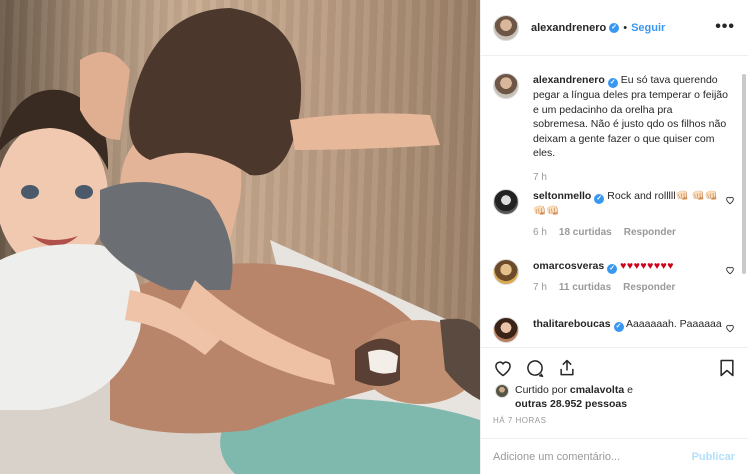 This screenshot has height=474, width=748. I want to click on comment-username: thalitareboucas, so click(572, 324).